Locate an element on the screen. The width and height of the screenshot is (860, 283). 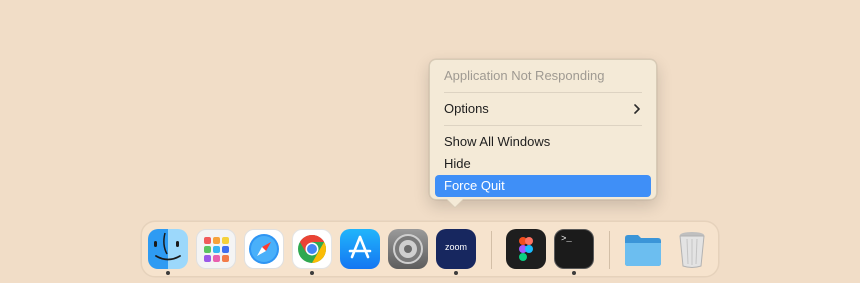
dock-app-trash is located at coordinates (692, 249).